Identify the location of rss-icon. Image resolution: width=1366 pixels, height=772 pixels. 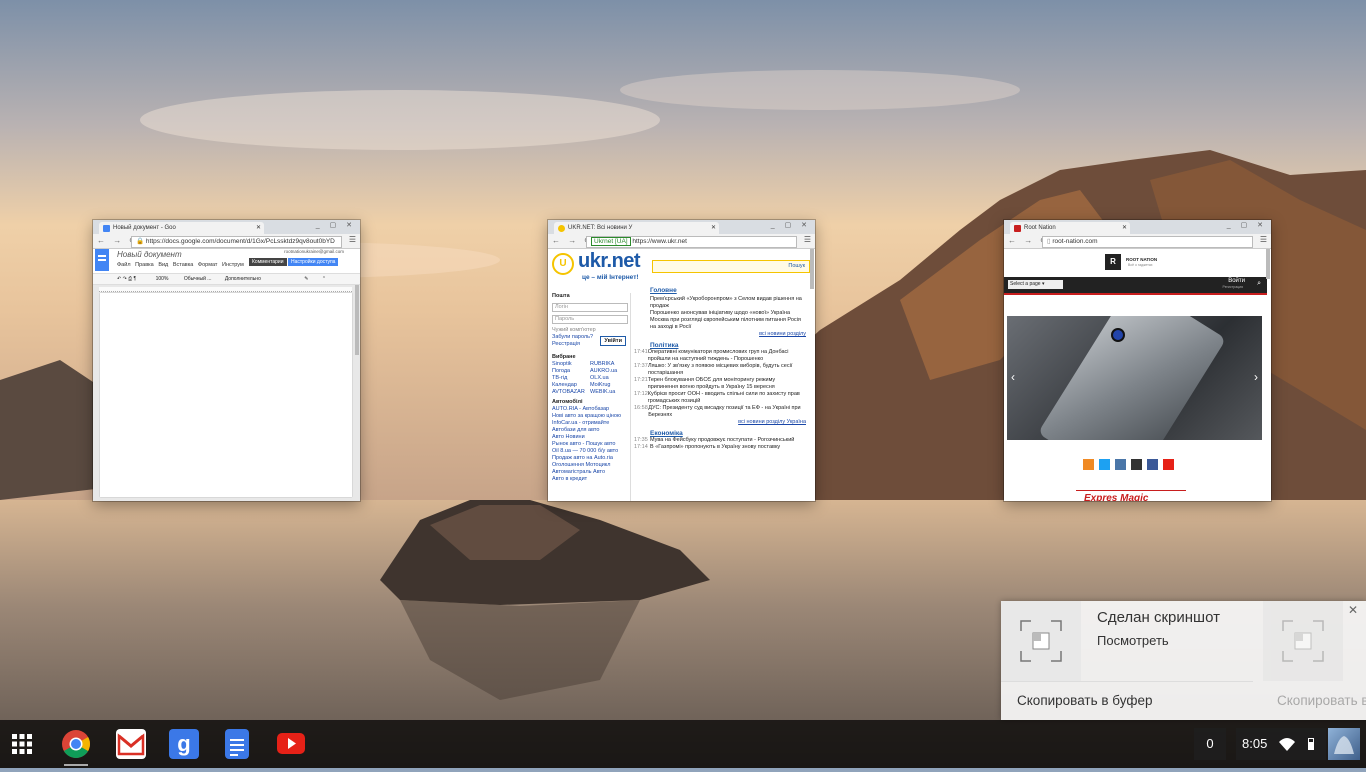
(1088, 464).